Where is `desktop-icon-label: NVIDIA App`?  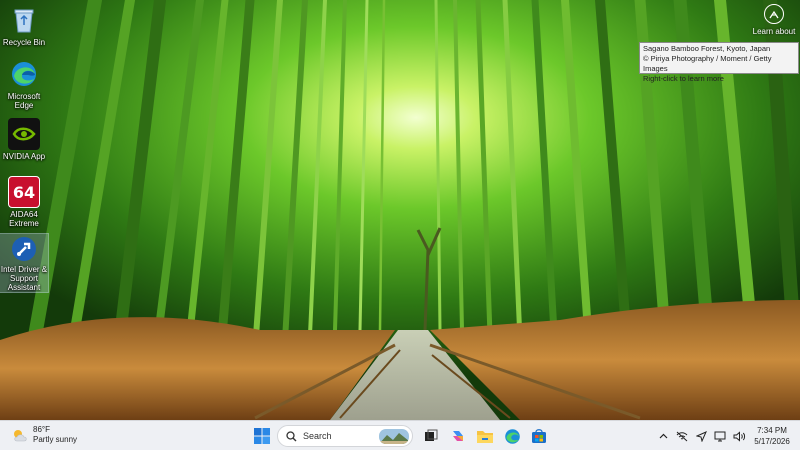
desktop-icon-label: NVIDIA App is located at coordinates (24, 156).